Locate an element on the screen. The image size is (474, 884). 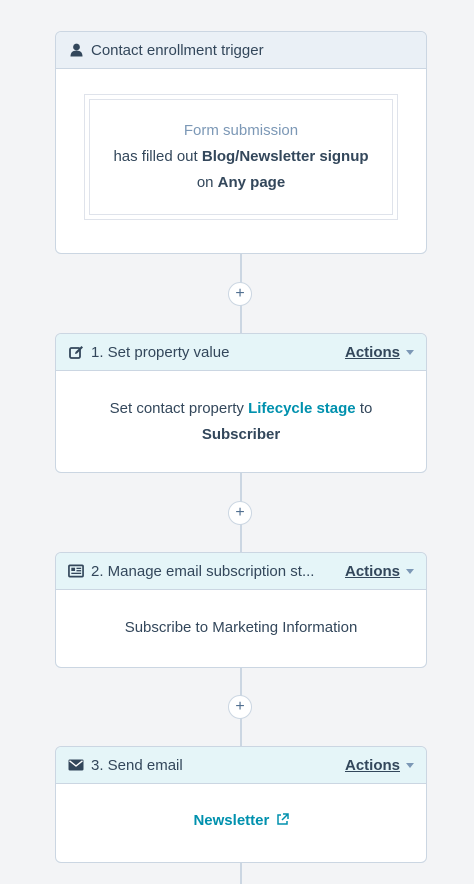
edit-icon is located at coordinates (76, 352).